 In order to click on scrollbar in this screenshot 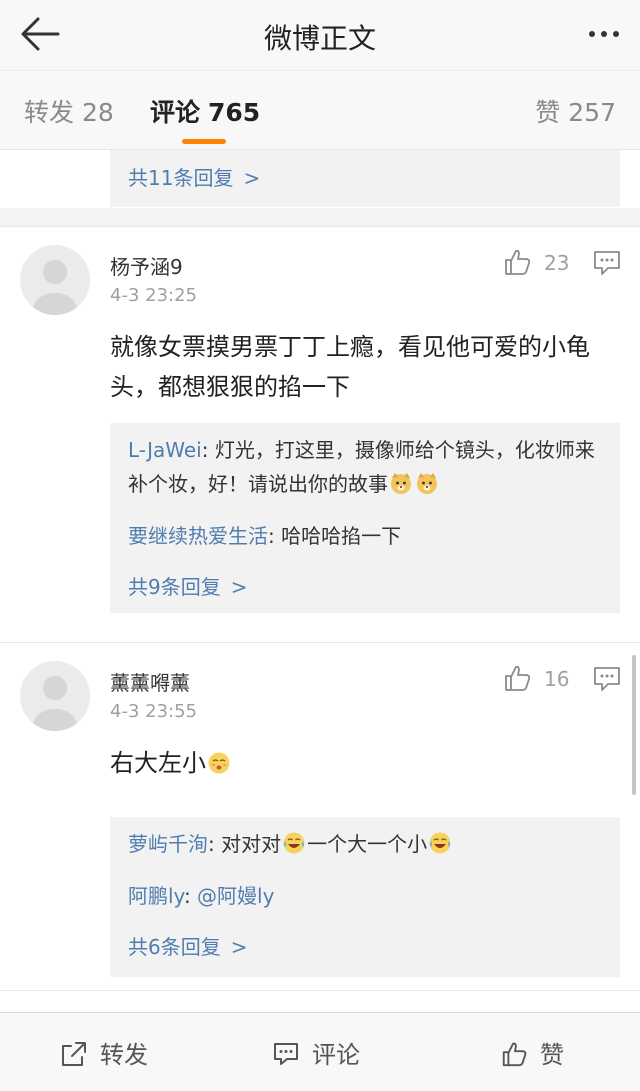, I will do `click(634, 725)`.